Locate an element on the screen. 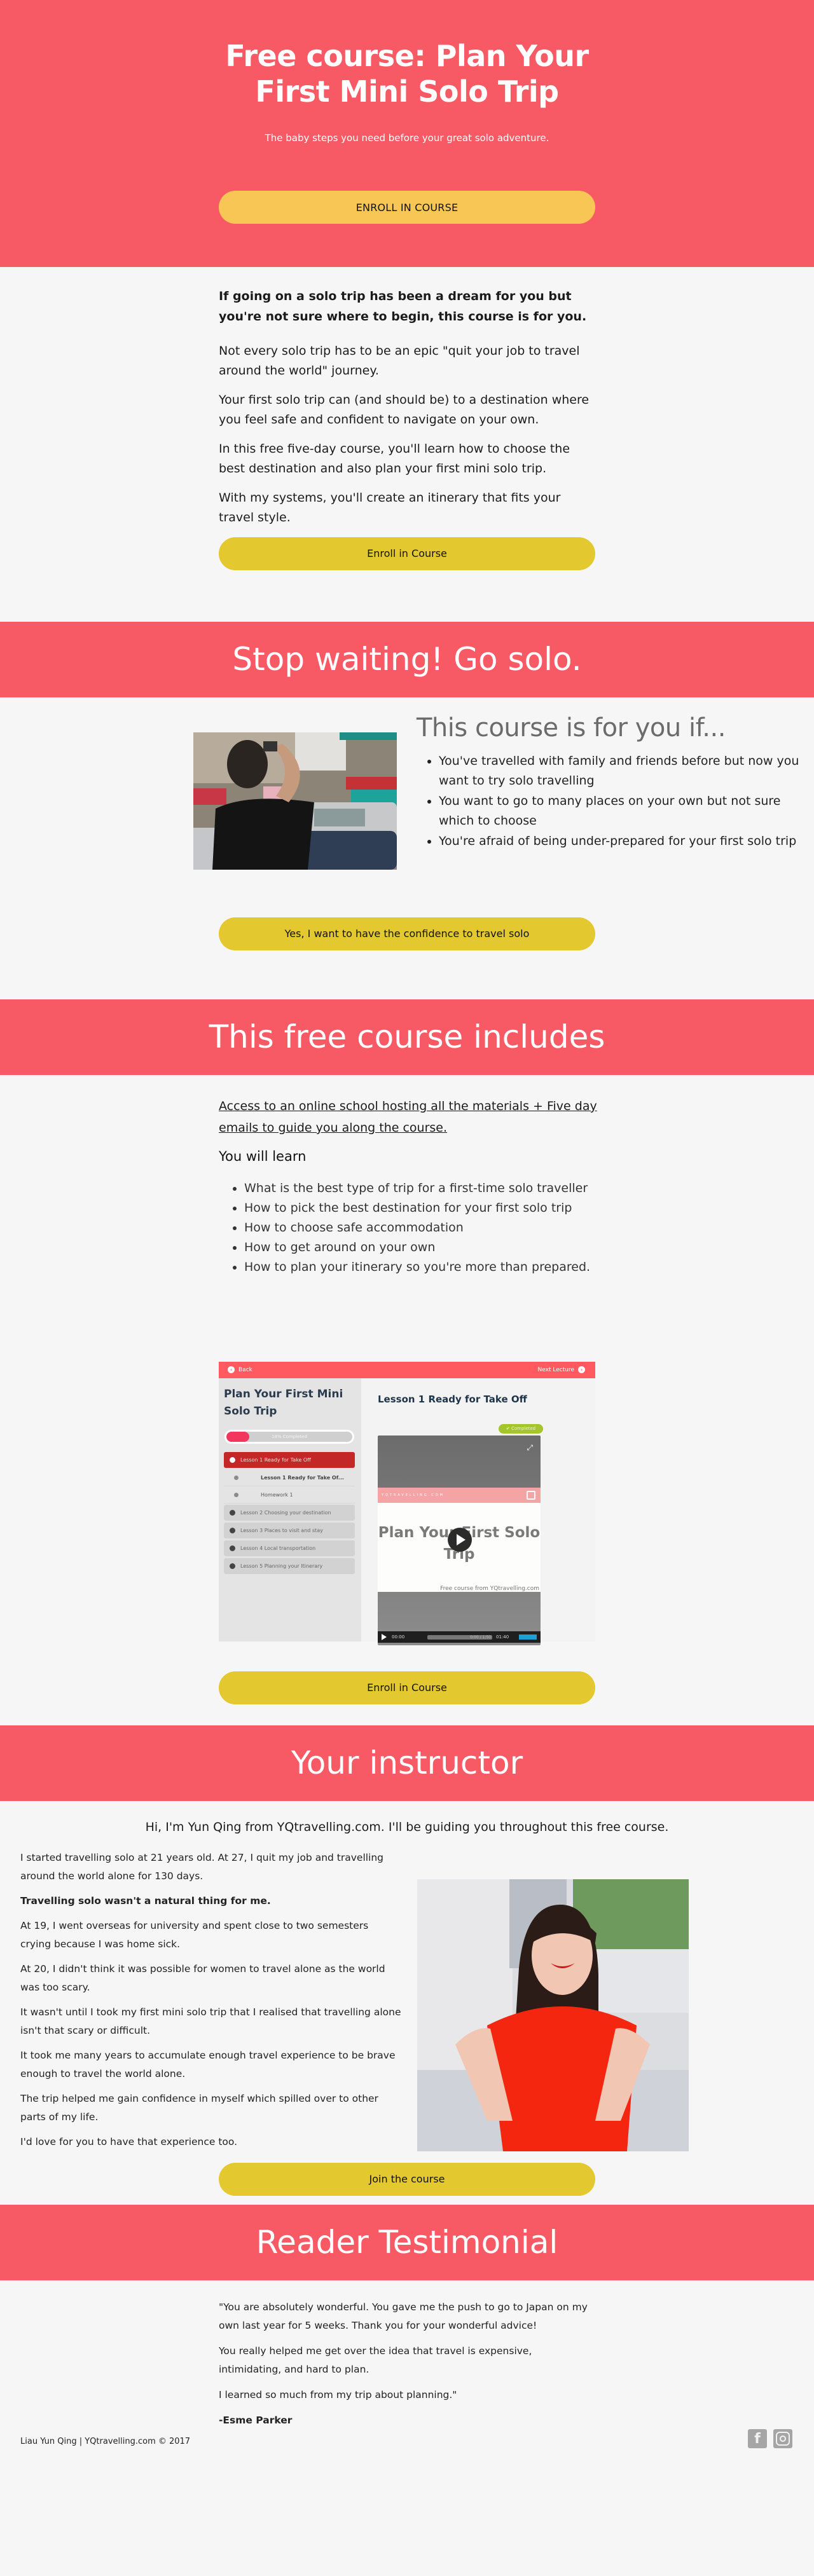 Image resolution: width=814 pixels, height=2576 pixels. mock-lesson-label: Lesson 1 Ready for Take Off is located at coordinates (275, 1460).